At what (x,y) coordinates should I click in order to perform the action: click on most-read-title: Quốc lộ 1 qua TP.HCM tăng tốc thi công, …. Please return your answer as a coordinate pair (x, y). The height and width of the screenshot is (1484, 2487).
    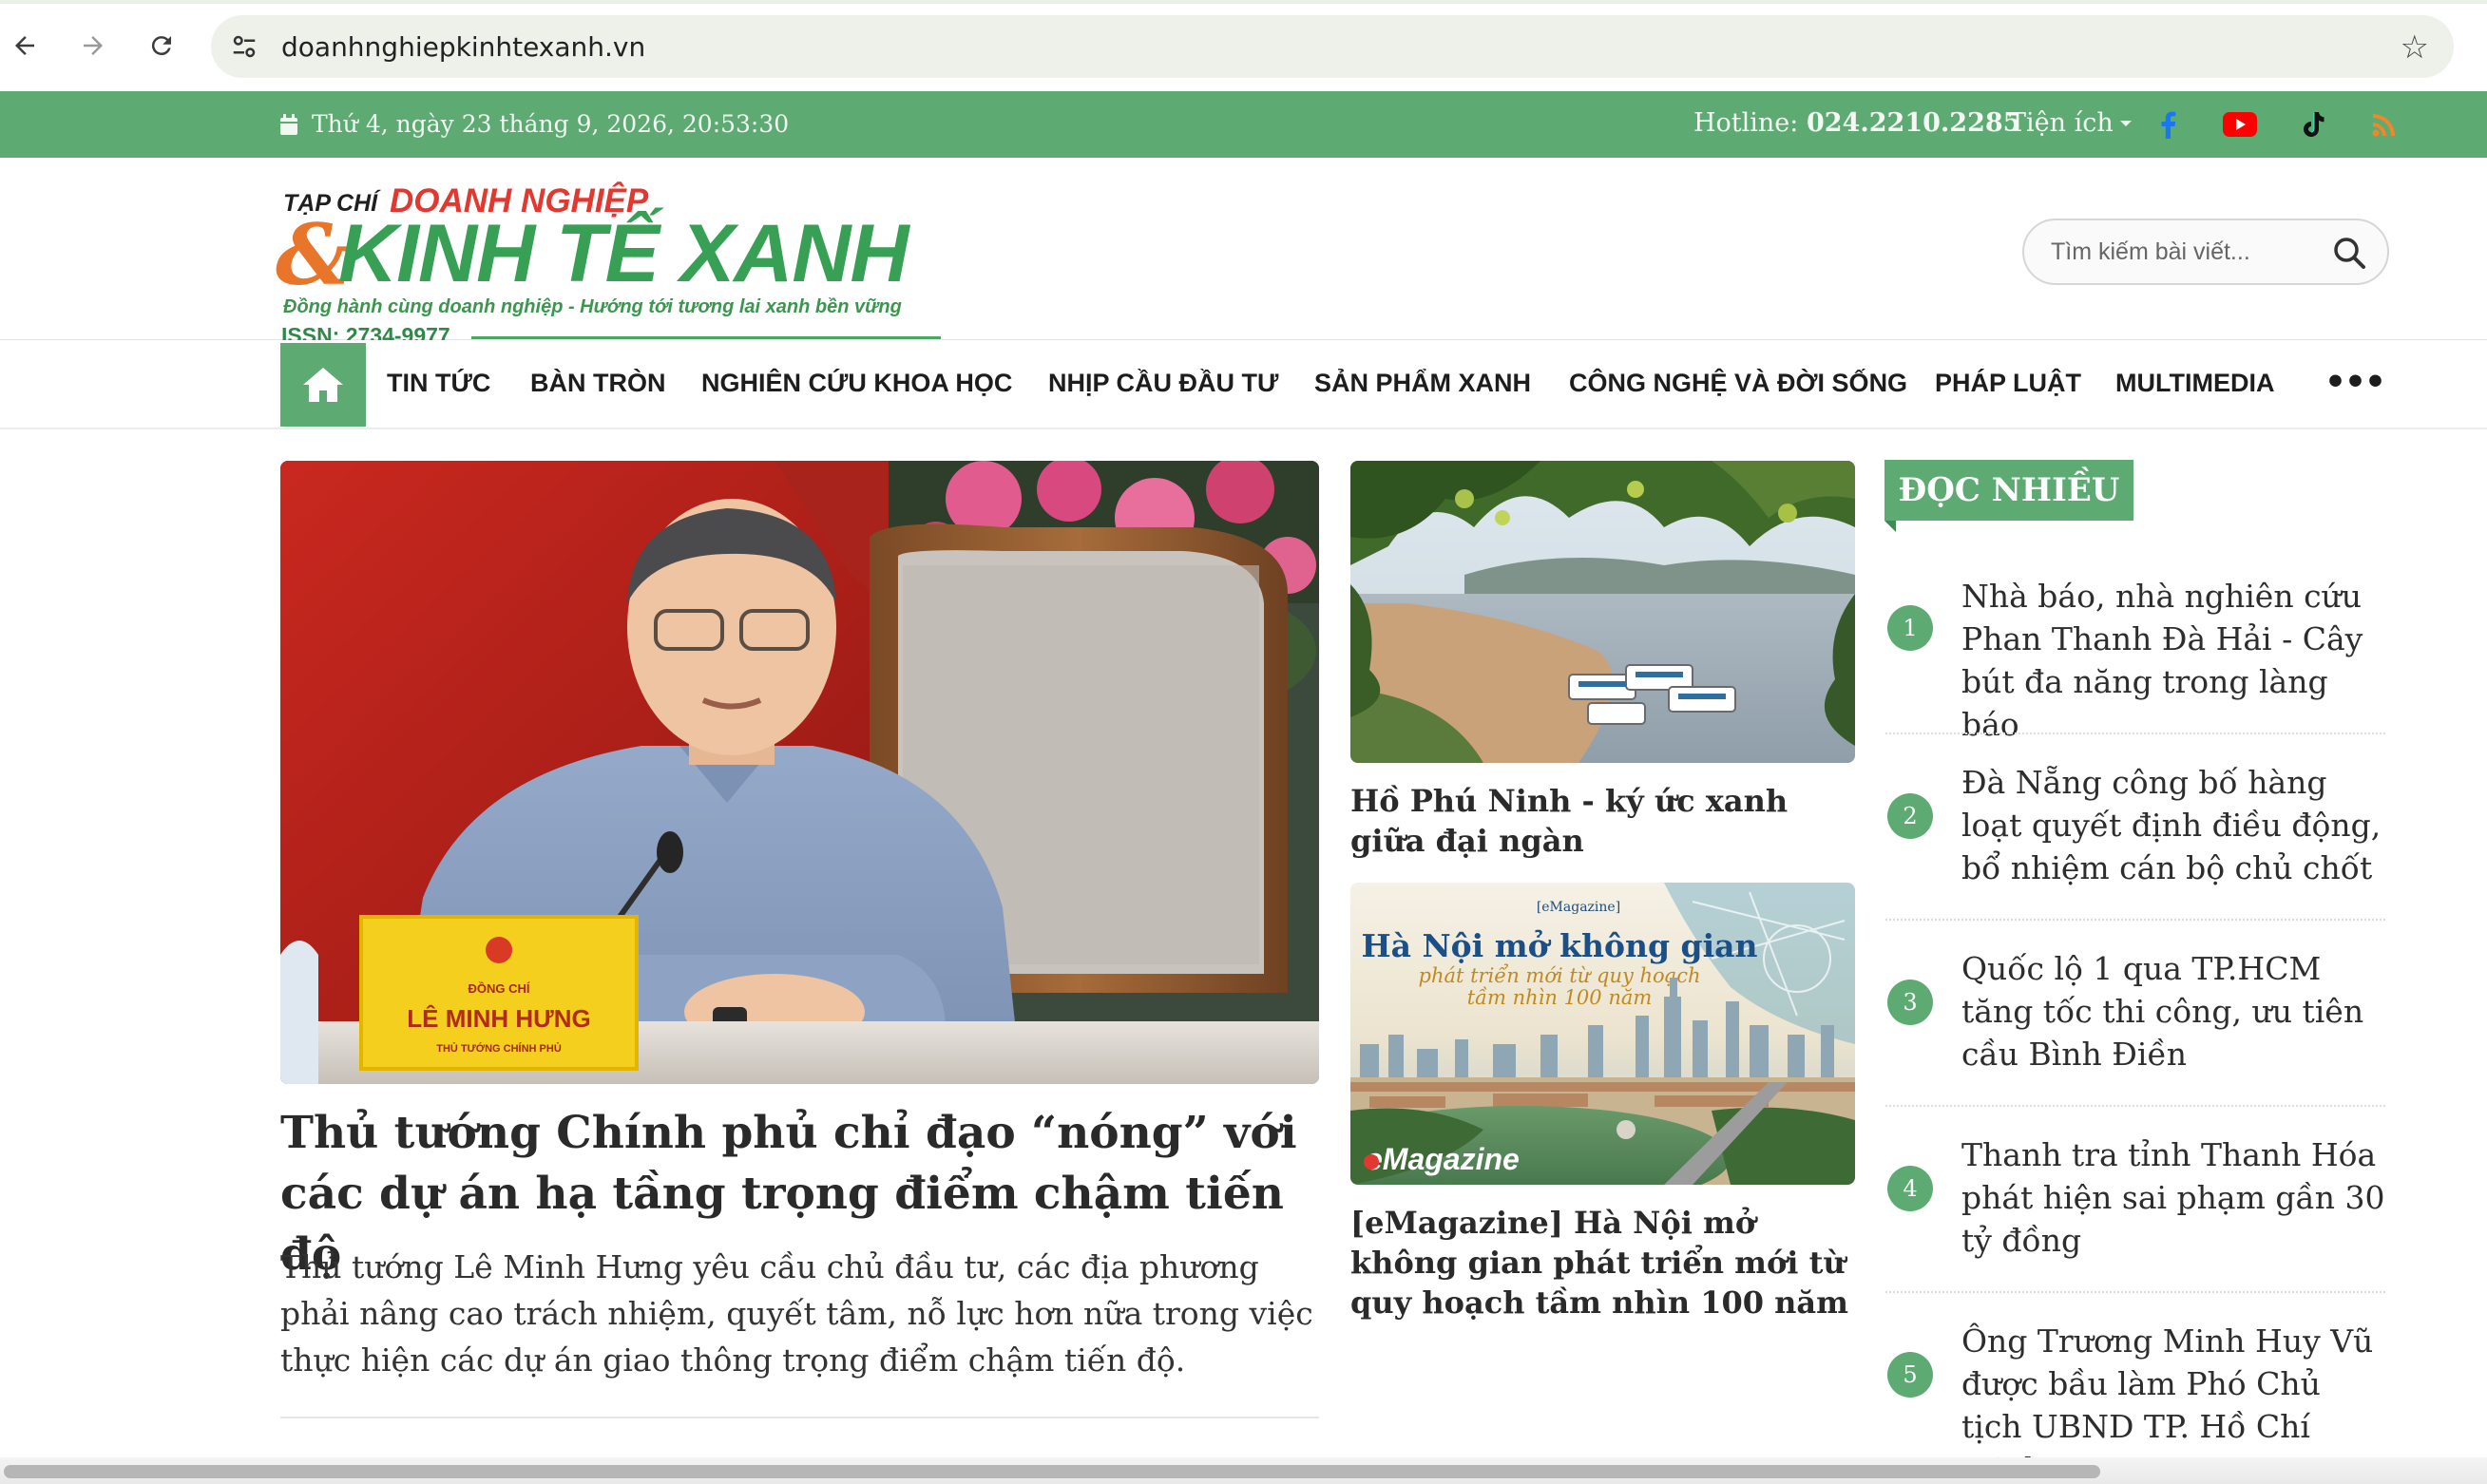
    Looking at the image, I should click on (2175, 1011).